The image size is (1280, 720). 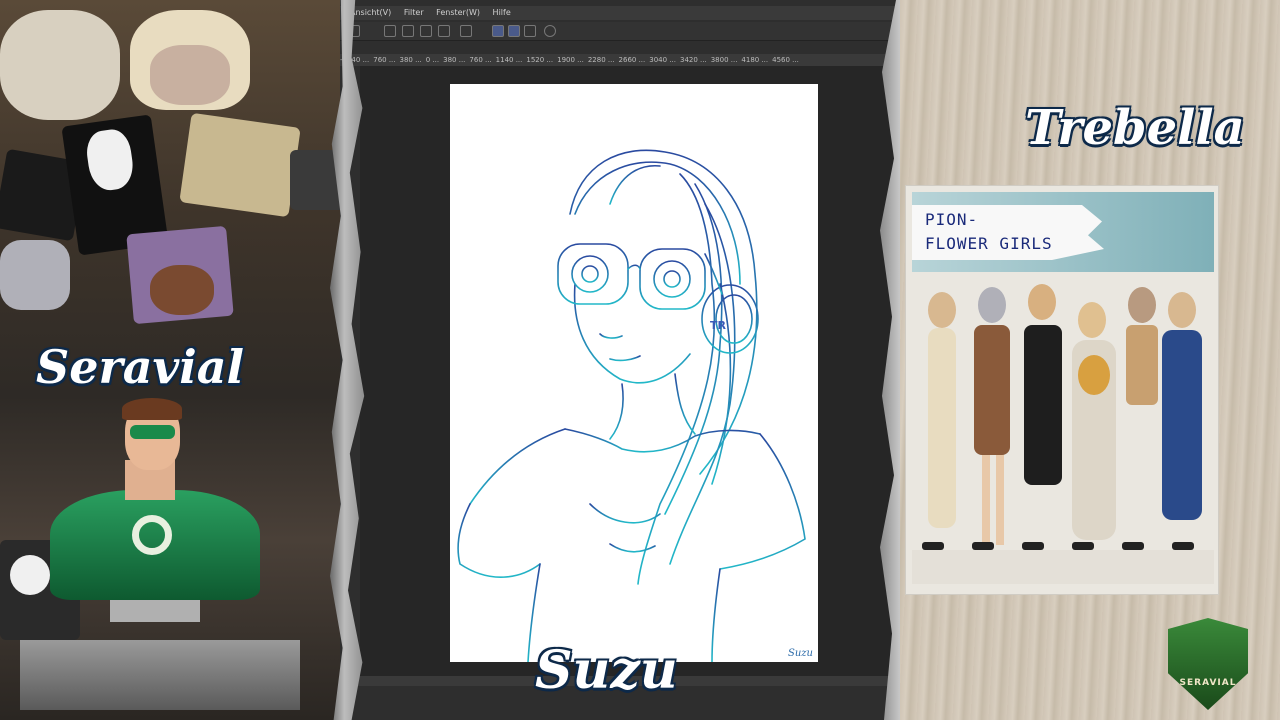 What do you see at coordinates (140, 367) in the screenshot?
I see `artist-label-left: Seravial` at bounding box center [140, 367].